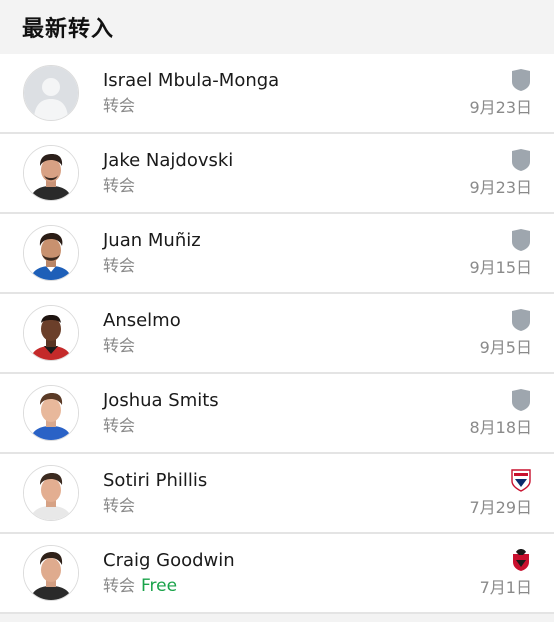 The height and width of the screenshot is (622, 554). What do you see at coordinates (521, 480) in the screenshot?
I see `adelaide-united-crest-icon` at bounding box center [521, 480].